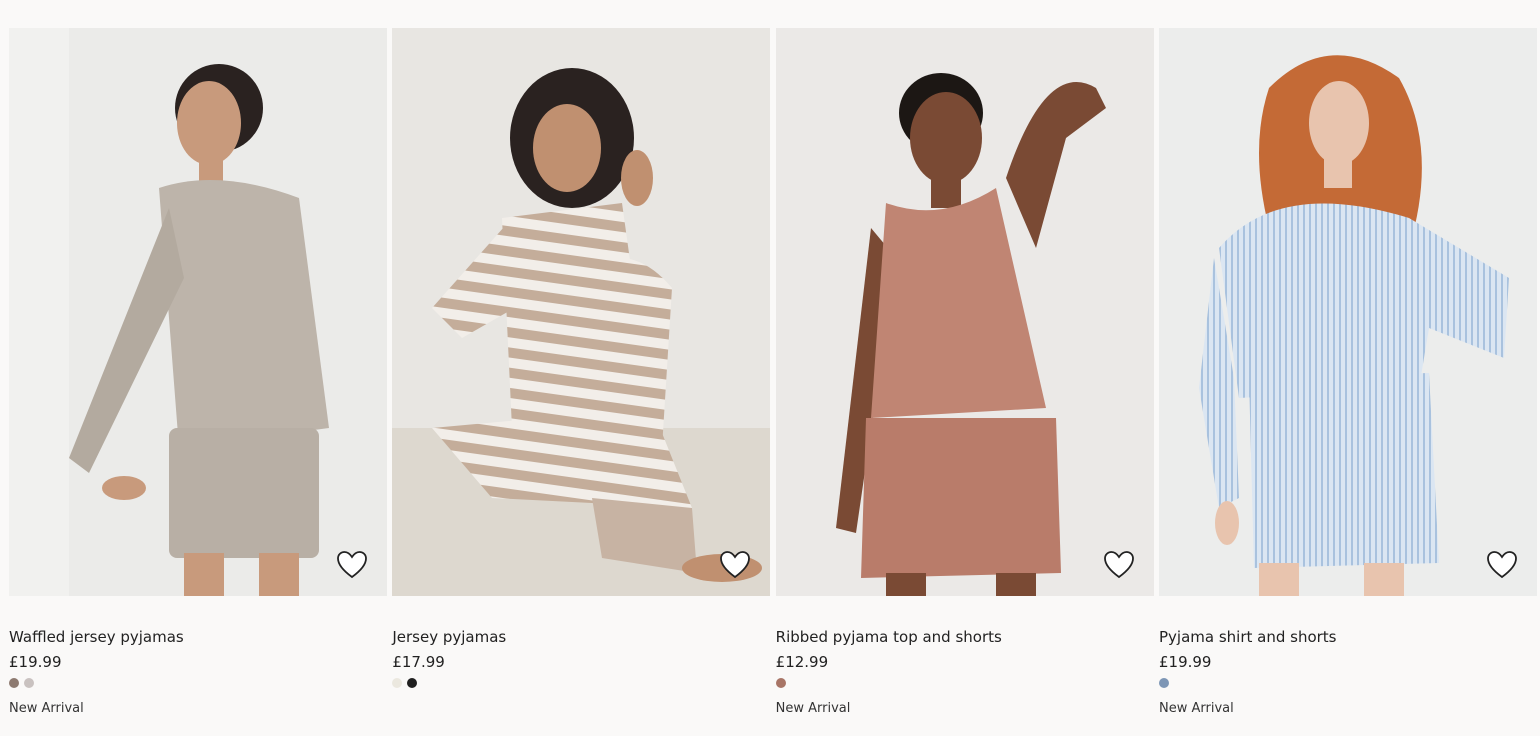 This screenshot has width=1540, height=736. I want to click on product-title: Waffled jersey pyjamas, so click(198, 637).